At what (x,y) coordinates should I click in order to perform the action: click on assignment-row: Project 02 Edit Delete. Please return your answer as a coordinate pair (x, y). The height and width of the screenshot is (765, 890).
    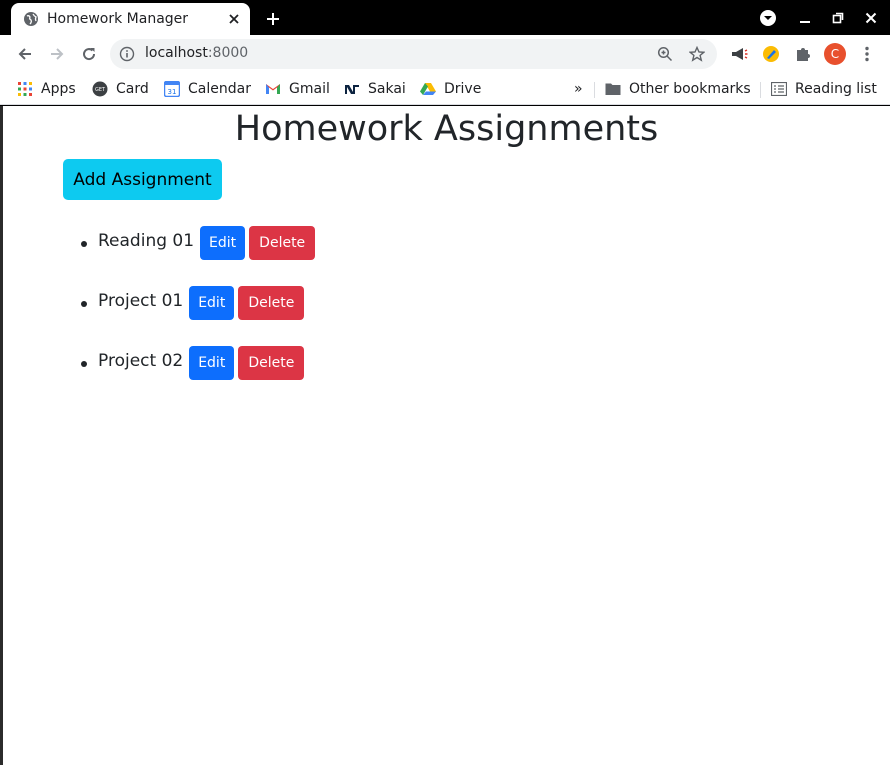
    Looking at the image, I should click on (201, 363).